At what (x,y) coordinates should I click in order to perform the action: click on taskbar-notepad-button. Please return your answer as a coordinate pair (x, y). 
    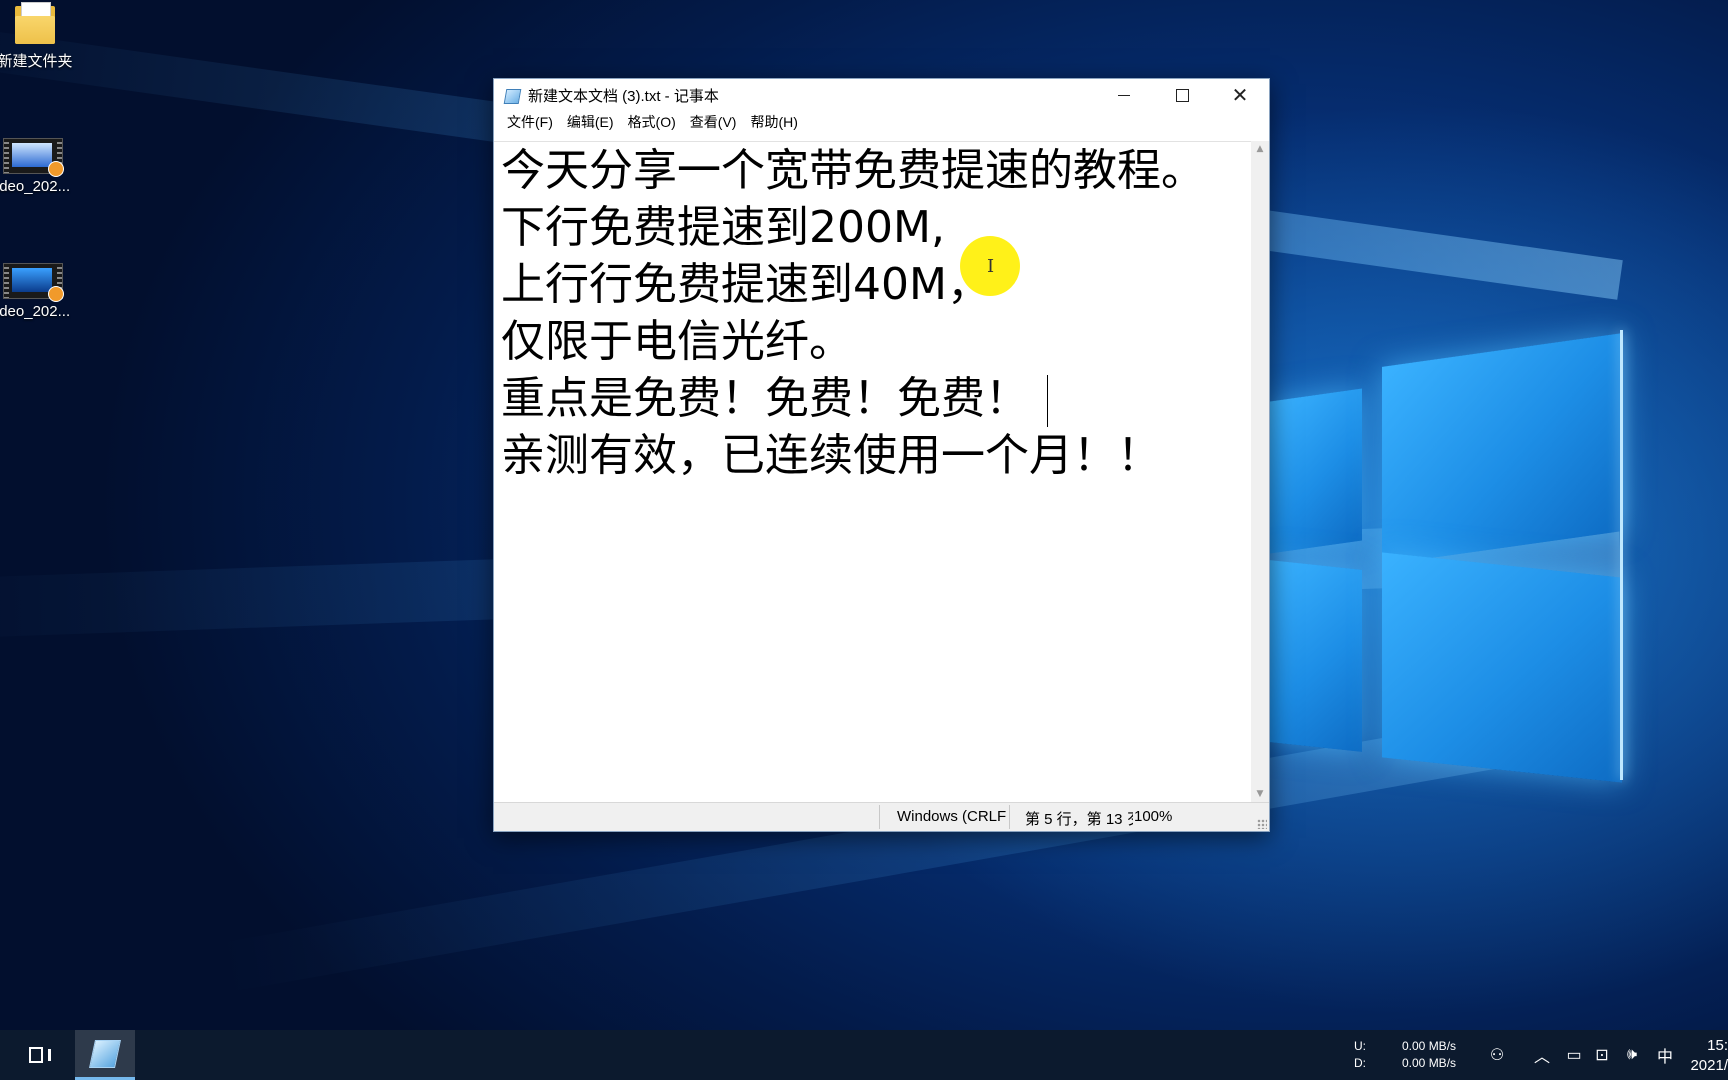
    Looking at the image, I should click on (105, 1055).